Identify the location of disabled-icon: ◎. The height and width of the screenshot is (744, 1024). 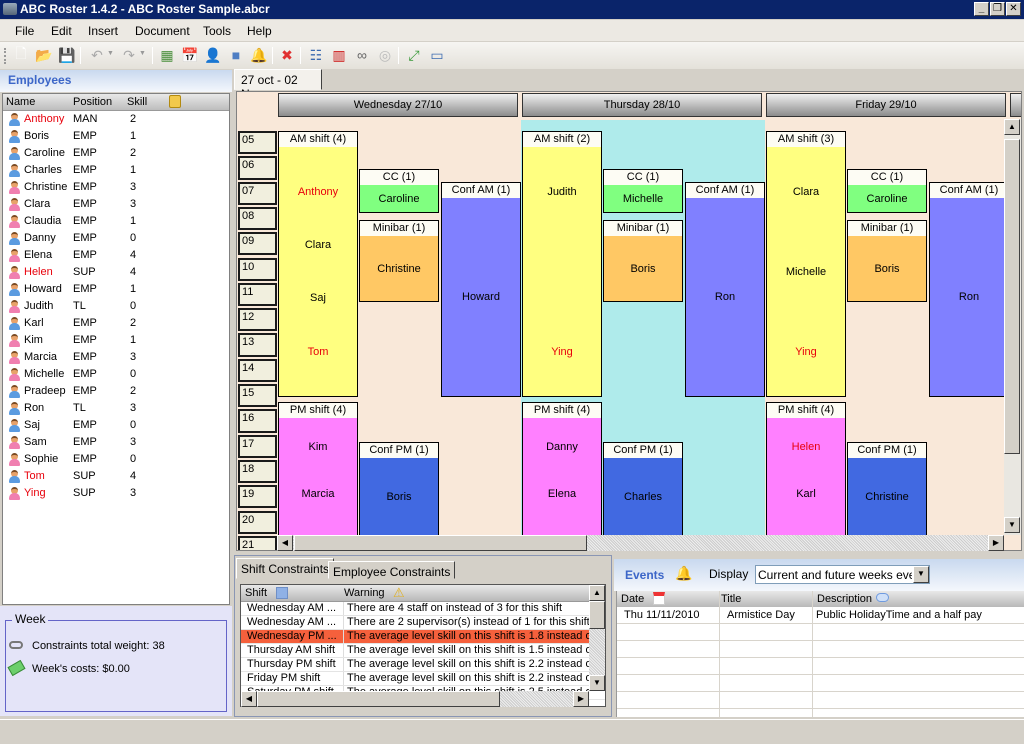
(385, 55).